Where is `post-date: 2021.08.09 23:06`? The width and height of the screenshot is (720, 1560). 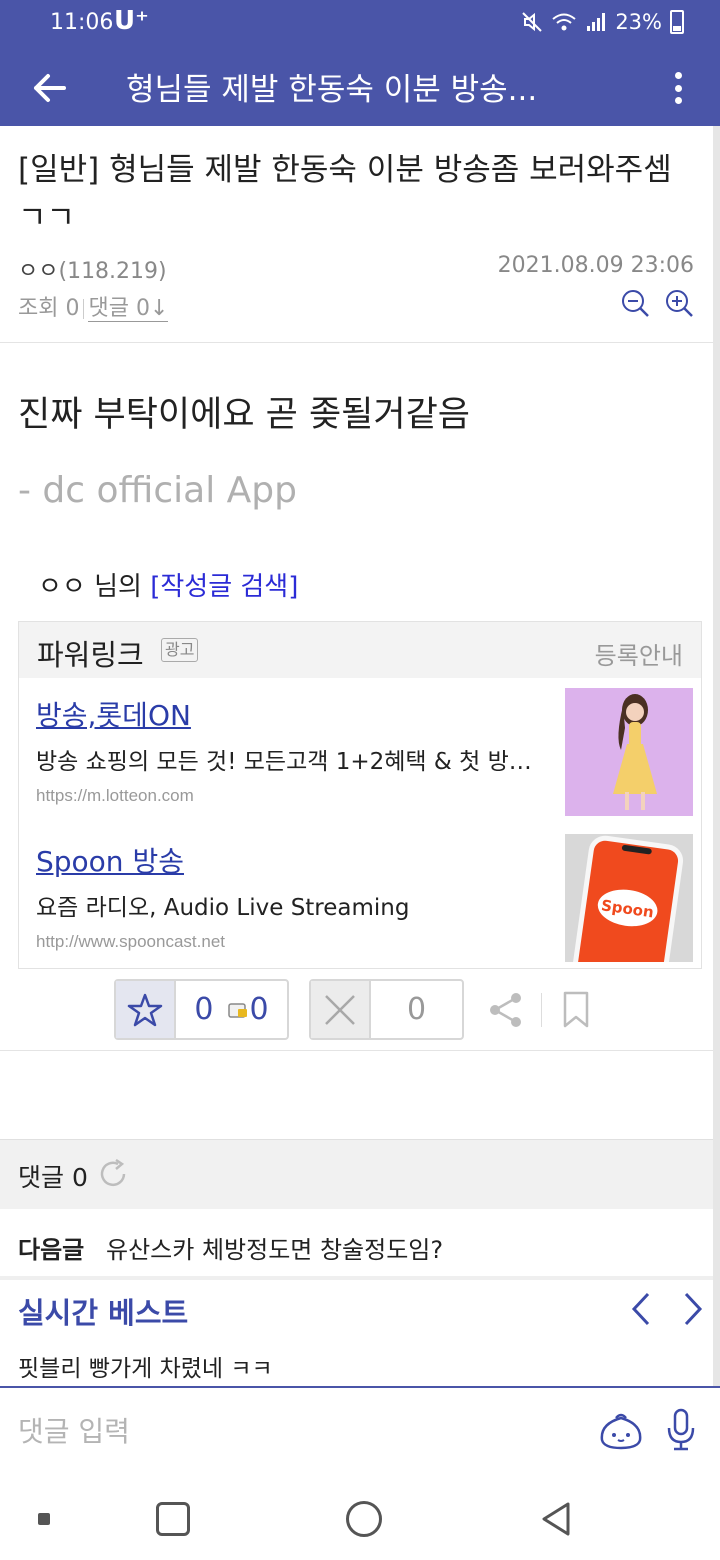
post-date: 2021.08.09 23:06 is located at coordinates (595, 265).